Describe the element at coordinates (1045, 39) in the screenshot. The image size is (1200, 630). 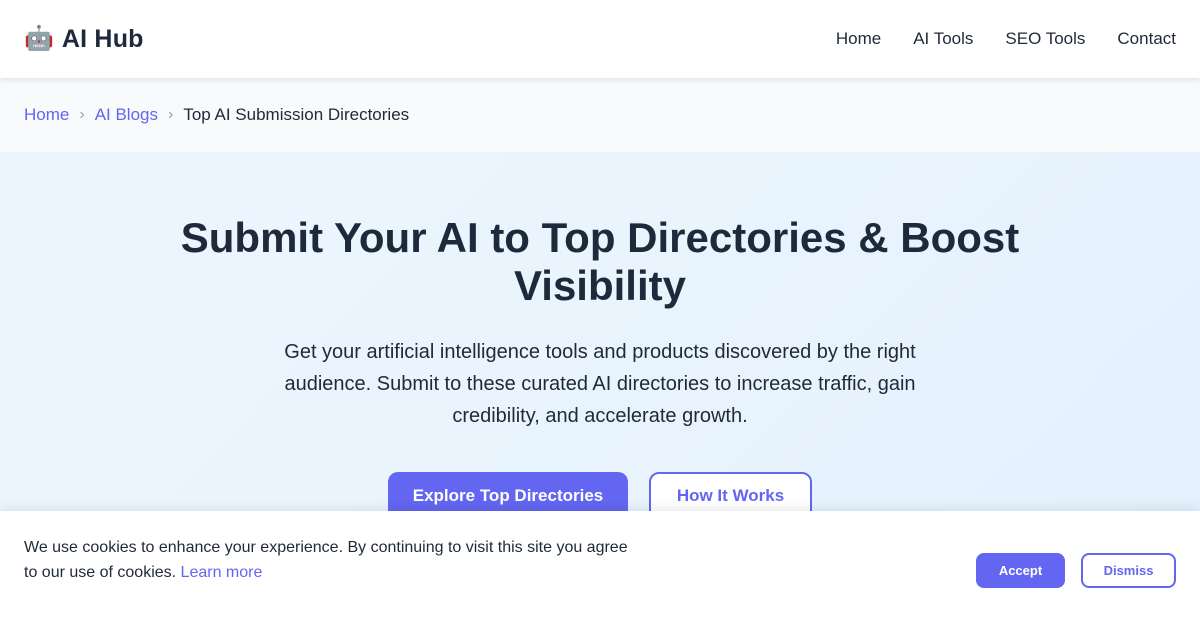
I see `nav-link-seo-tools: SEO Tools` at that location.